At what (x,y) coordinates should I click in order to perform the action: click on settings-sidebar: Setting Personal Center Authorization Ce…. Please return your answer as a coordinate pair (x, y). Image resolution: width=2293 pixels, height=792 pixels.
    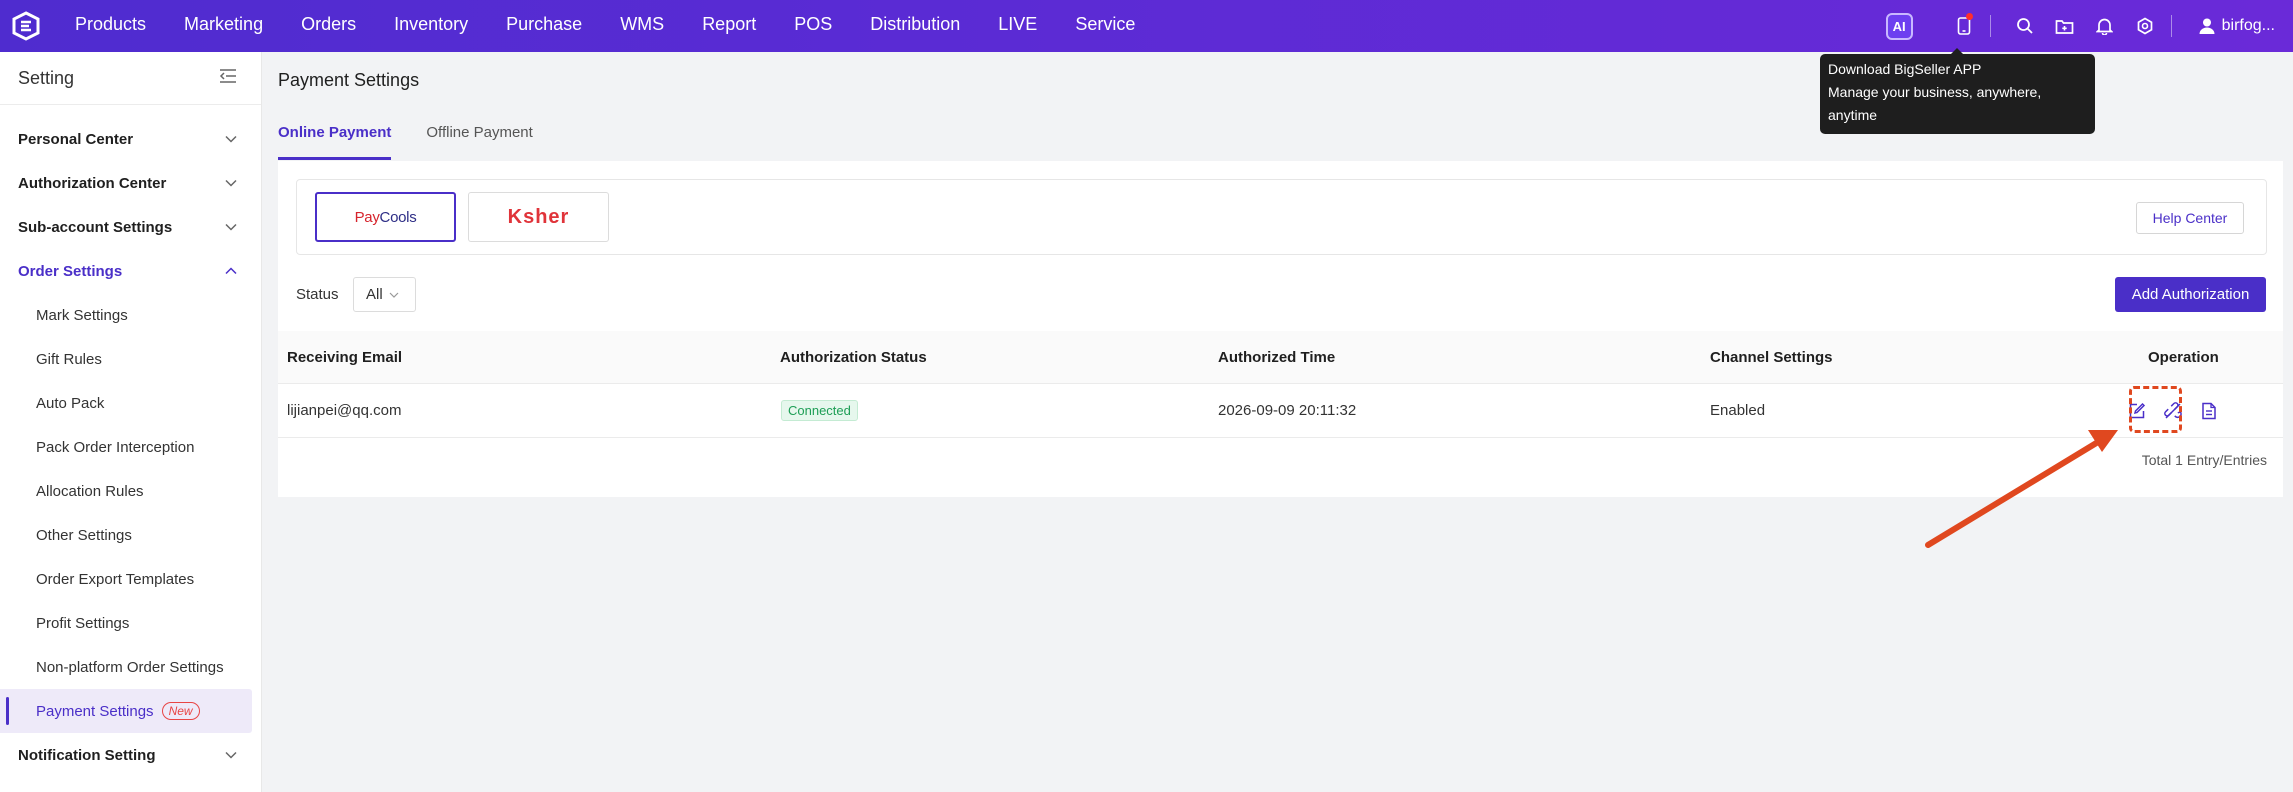
    Looking at the image, I should click on (131, 422).